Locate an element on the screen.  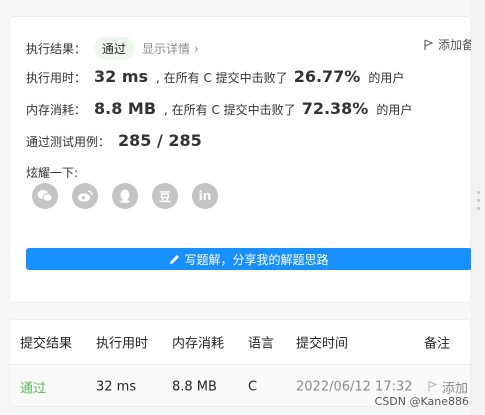
row-note-label: 添加 is located at coordinates (455, 388).